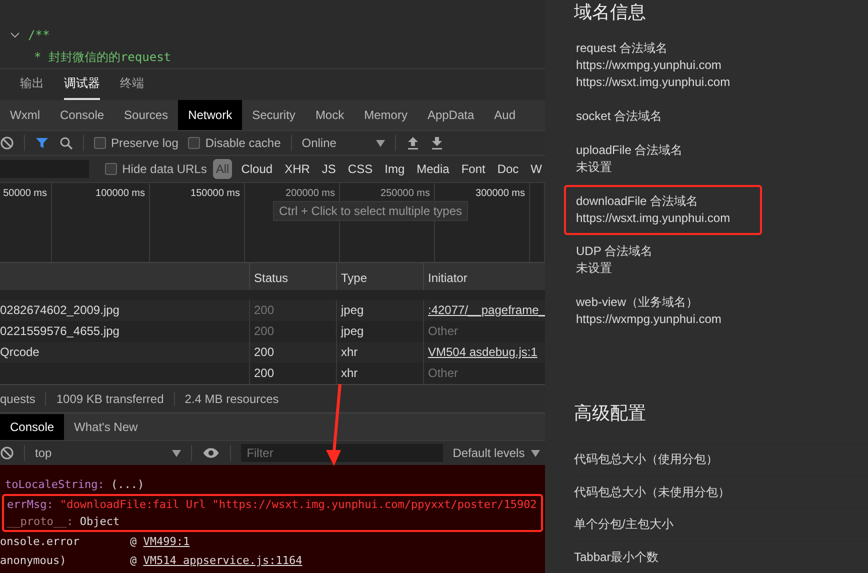 The image size is (868, 573). What do you see at coordinates (274, 115) in the screenshot?
I see `devtools-tab: Security` at bounding box center [274, 115].